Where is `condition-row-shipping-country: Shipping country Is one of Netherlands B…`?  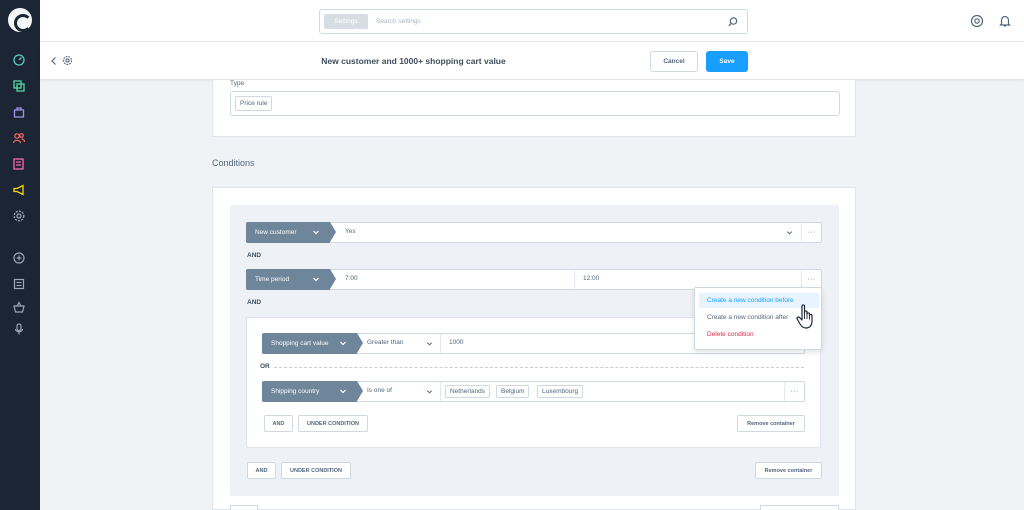
condition-row-shipping-country: Shipping country Is one of Netherlands B… is located at coordinates (533, 391).